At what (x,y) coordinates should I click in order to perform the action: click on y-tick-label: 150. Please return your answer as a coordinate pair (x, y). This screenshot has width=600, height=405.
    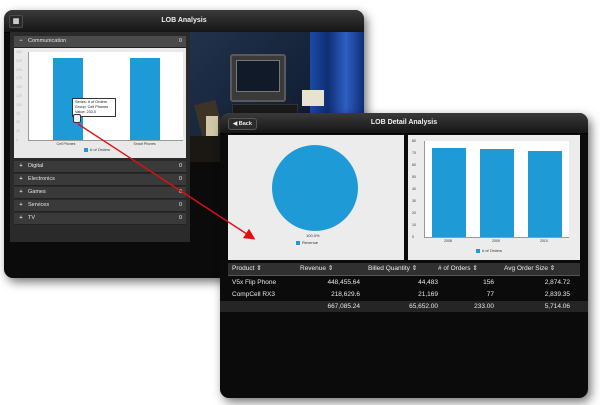
    Looking at the image, I should click on (19, 87).